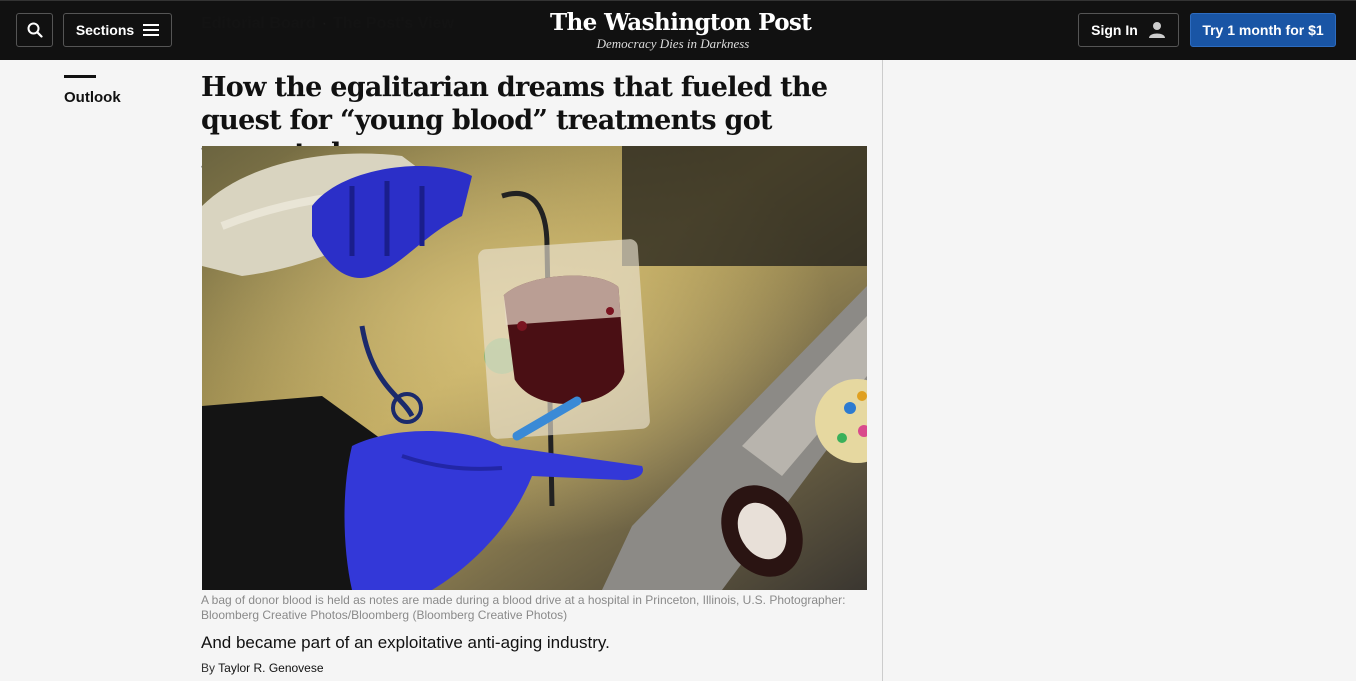 The height and width of the screenshot is (681, 1356). I want to click on byline-prefix: By, so click(208, 668).